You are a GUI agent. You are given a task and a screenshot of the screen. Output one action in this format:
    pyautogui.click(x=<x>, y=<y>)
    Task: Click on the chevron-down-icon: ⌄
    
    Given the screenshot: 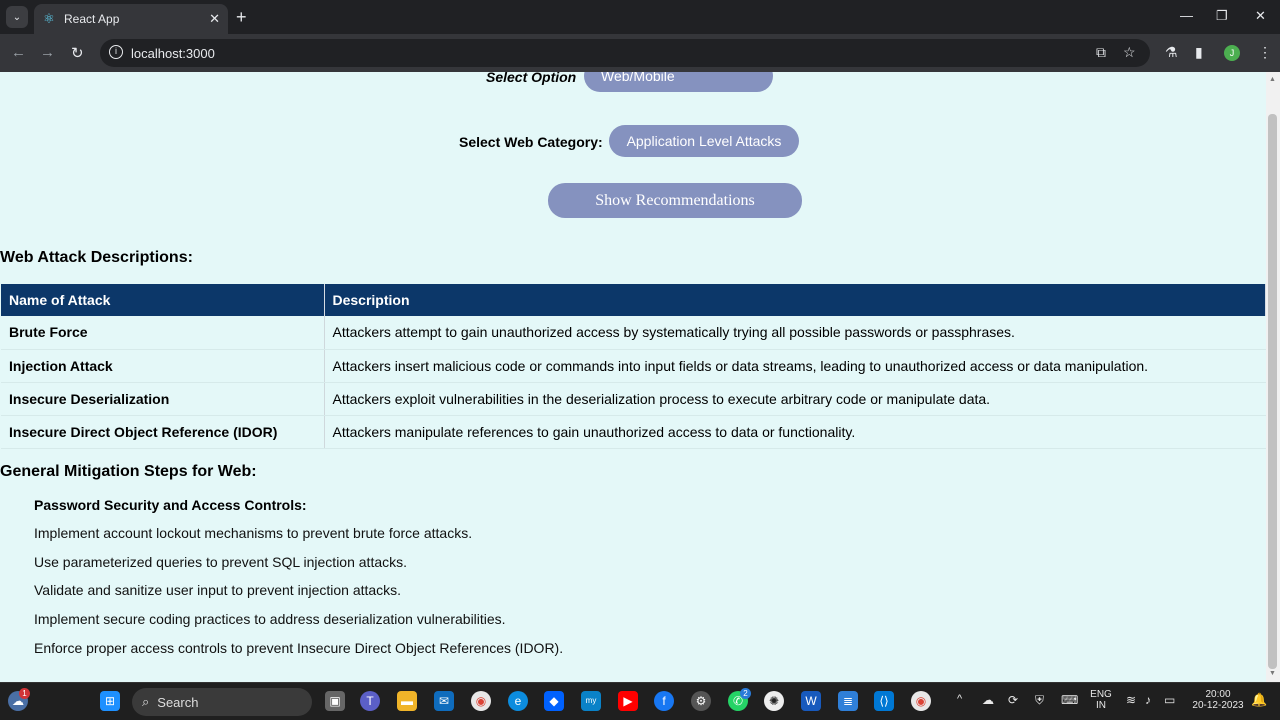 What is the action you would take?
    pyautogui.click(x=17, y=17)
    